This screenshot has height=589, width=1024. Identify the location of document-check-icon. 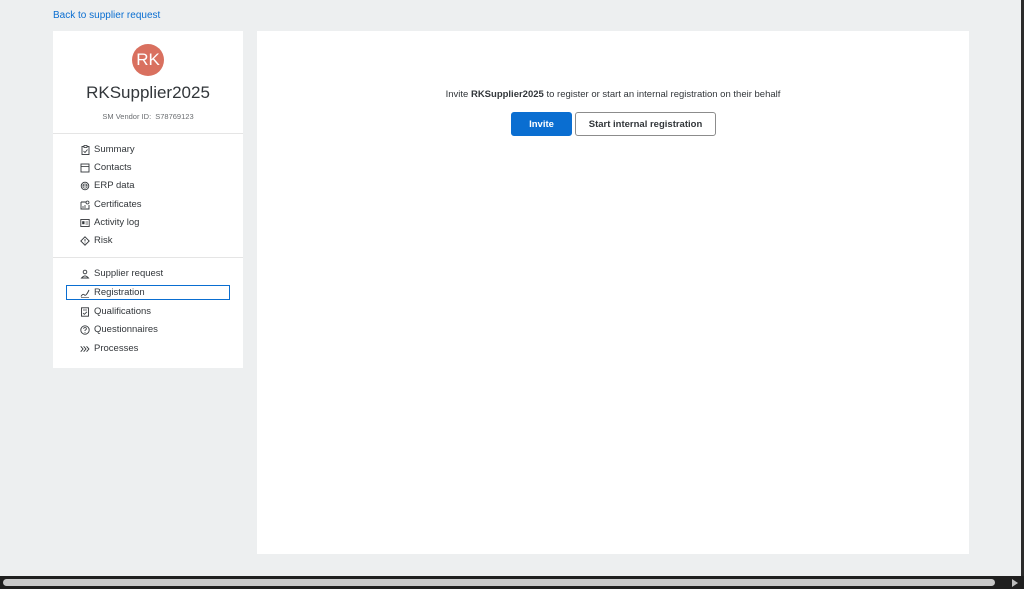
(85, 311).